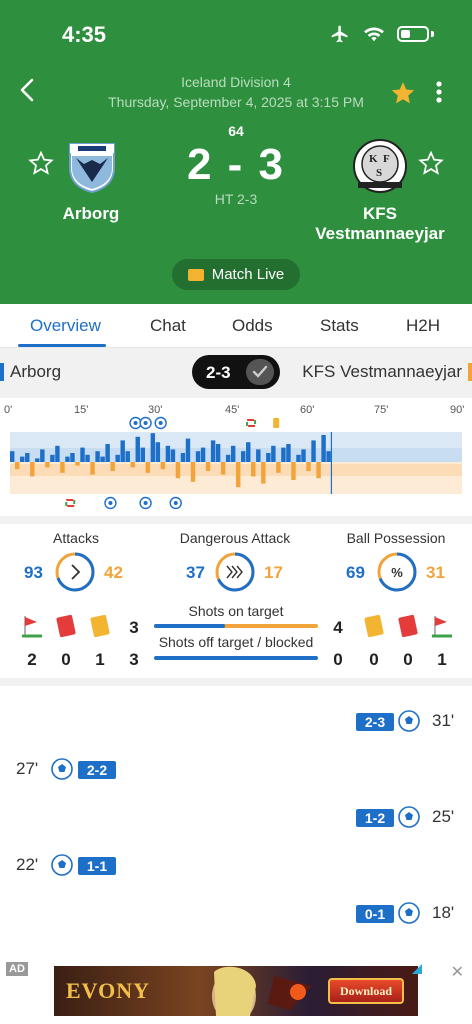 Image resolution: width=472 pixels, height=1024 pixels. I want to click on dangerous-attack-label: Dangerous Attack, so click(235, 538).